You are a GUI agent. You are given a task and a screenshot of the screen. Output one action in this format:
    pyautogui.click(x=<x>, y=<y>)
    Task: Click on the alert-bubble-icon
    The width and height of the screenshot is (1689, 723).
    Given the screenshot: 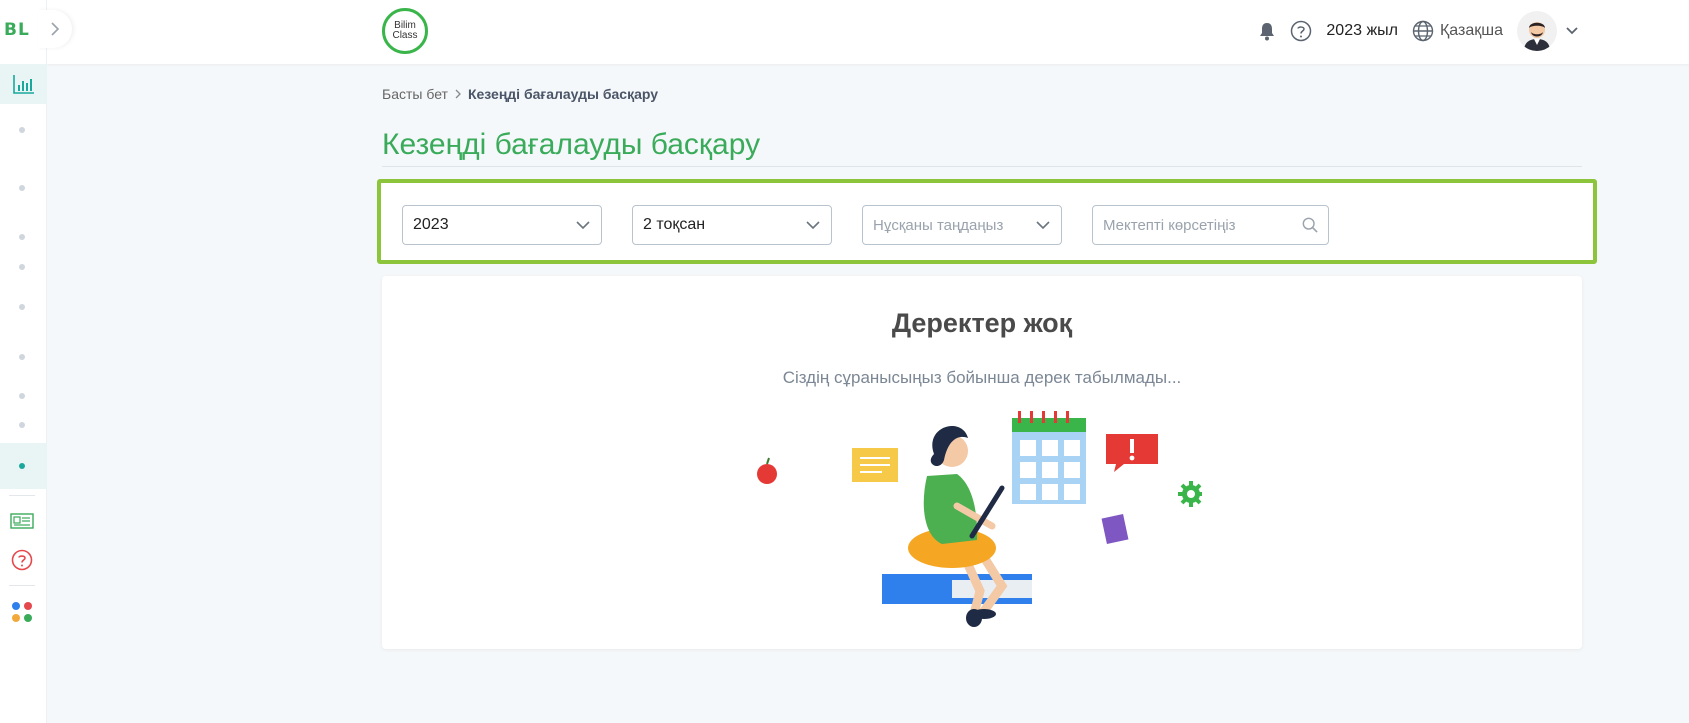 What is the action you would take?
    pyautogui.click(x=1132, y=453)
    